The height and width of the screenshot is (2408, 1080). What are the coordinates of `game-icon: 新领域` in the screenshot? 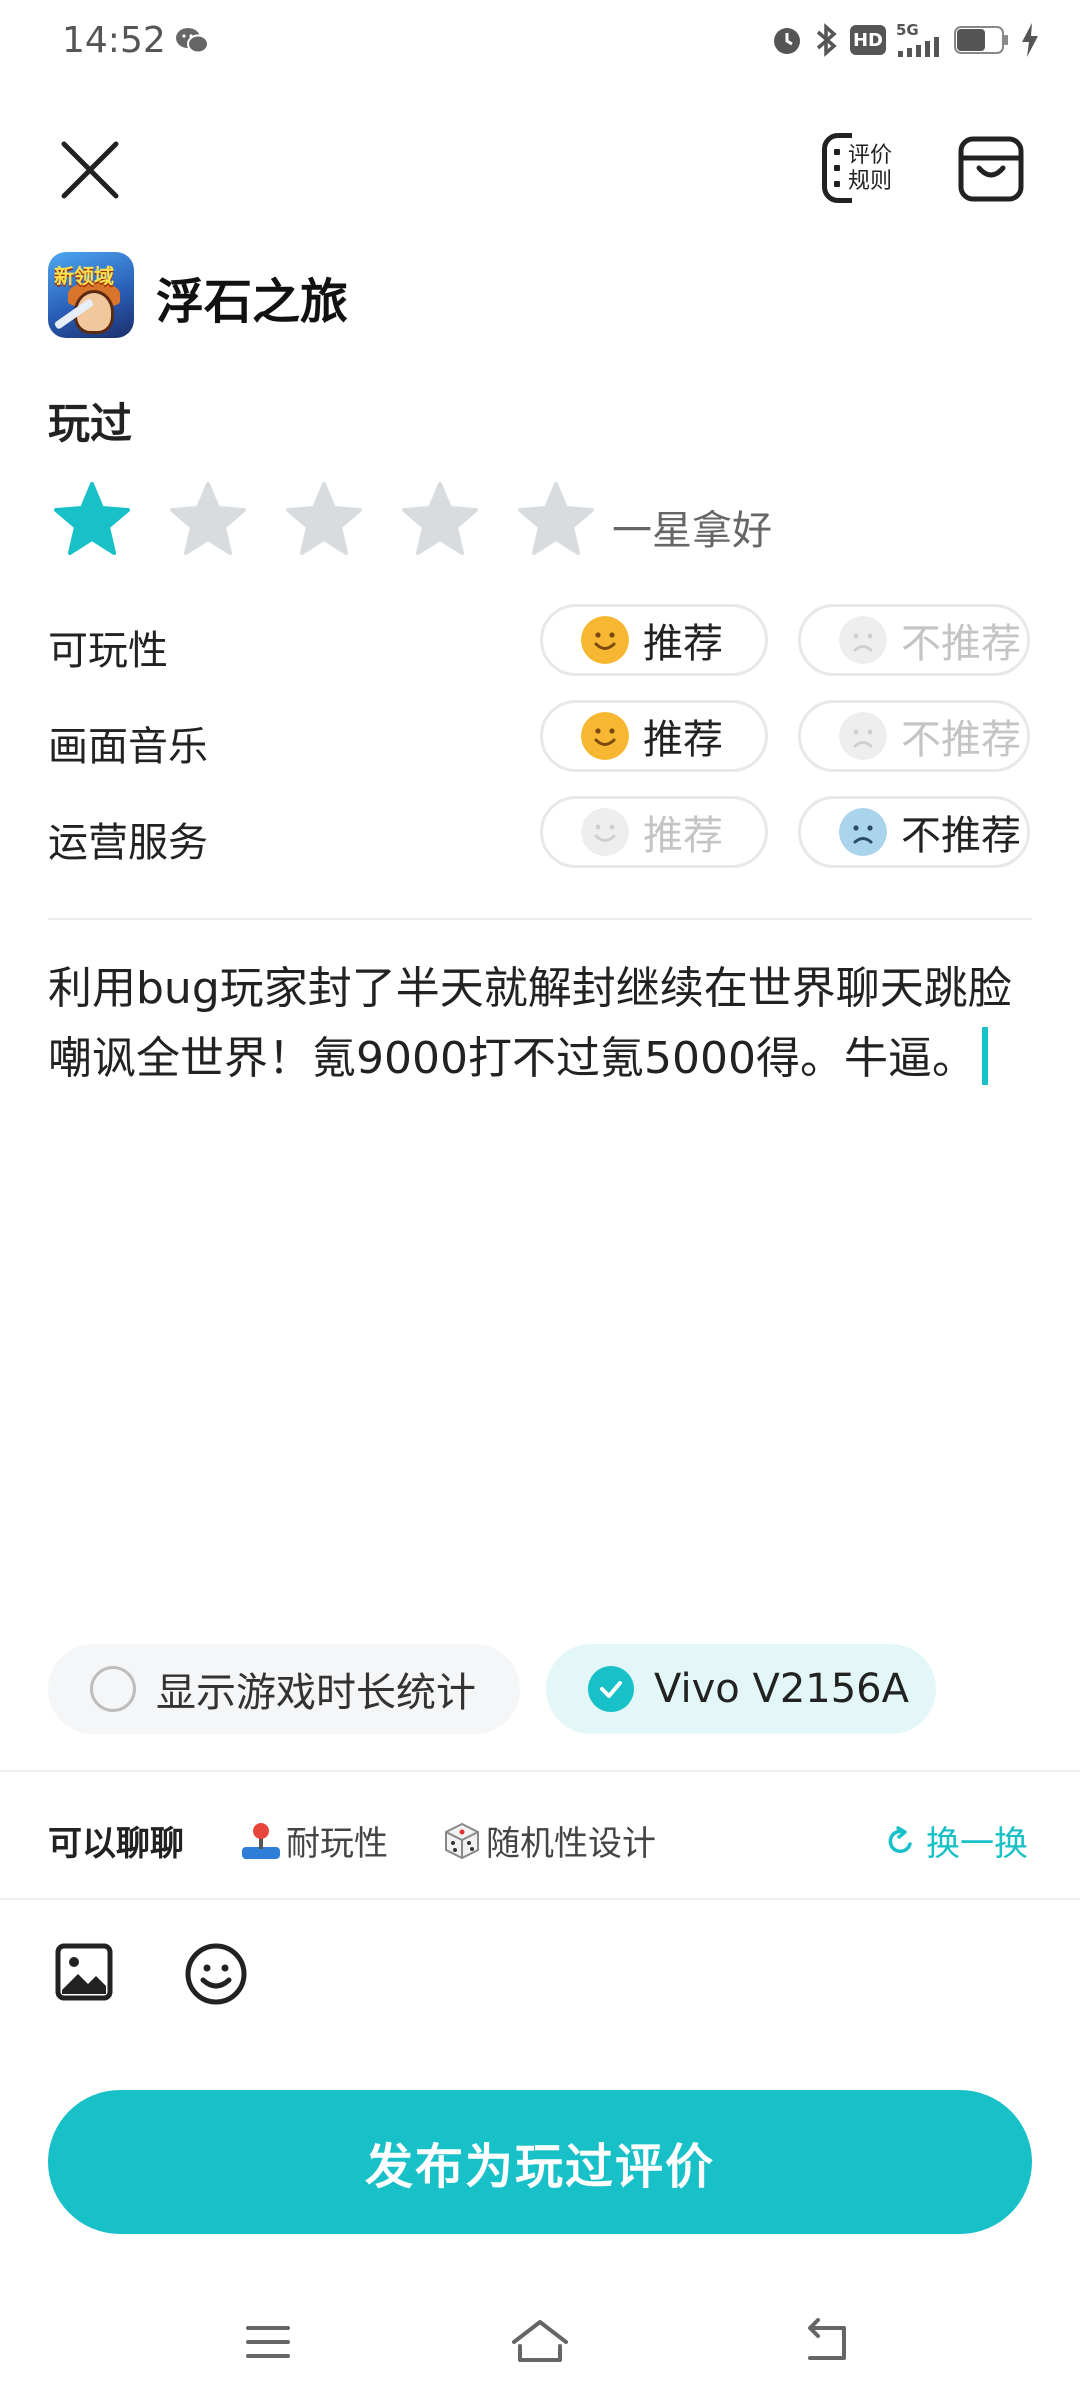 It's located at (91, 295).